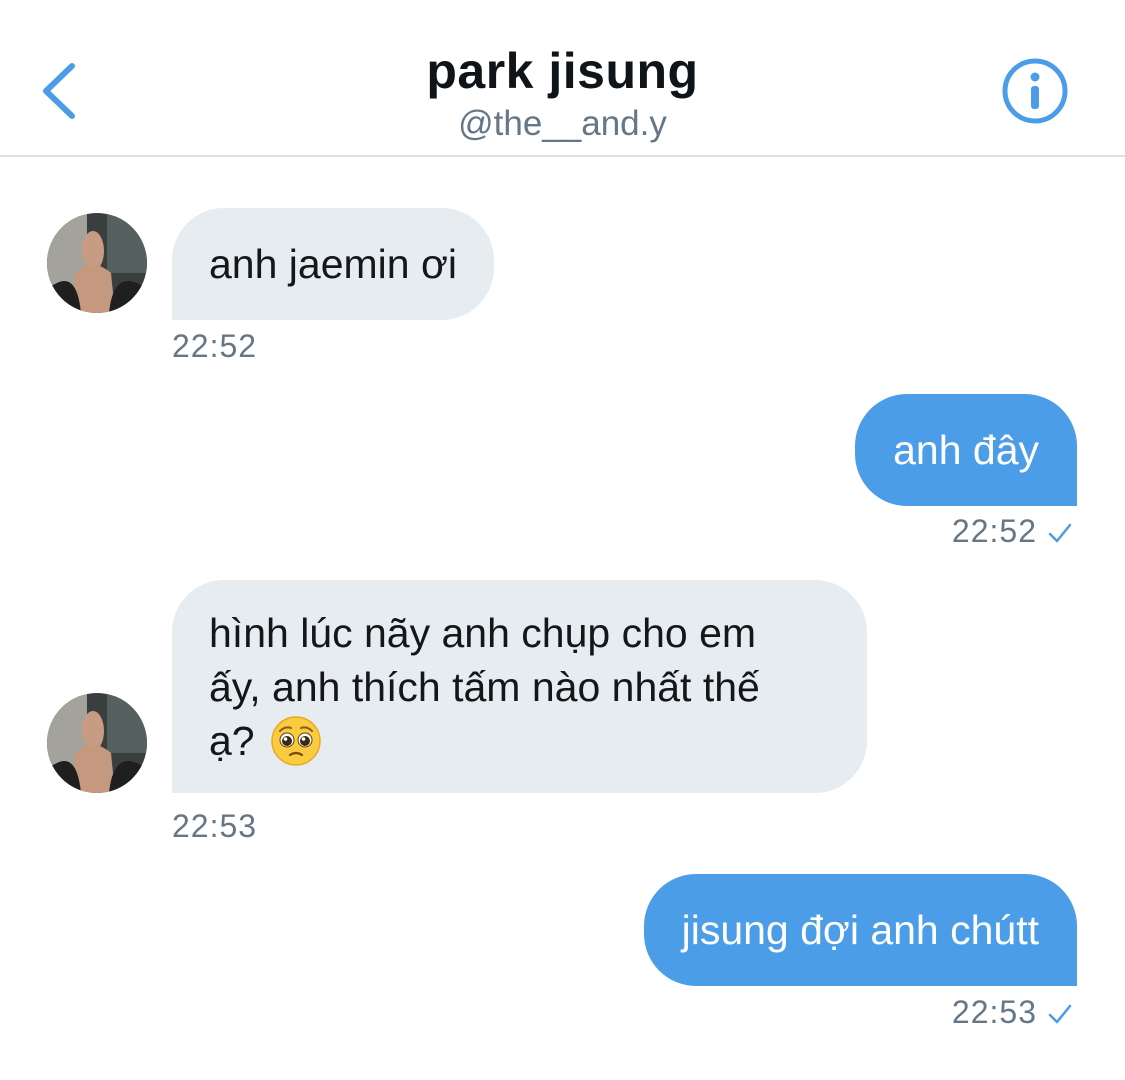 The width and height of the screenshot is (1125, 1080). What do you see at coordinates (562, 124) in the screenshot?
I see `contact-handle: @the__and.y` at bounding box center [562, 124].